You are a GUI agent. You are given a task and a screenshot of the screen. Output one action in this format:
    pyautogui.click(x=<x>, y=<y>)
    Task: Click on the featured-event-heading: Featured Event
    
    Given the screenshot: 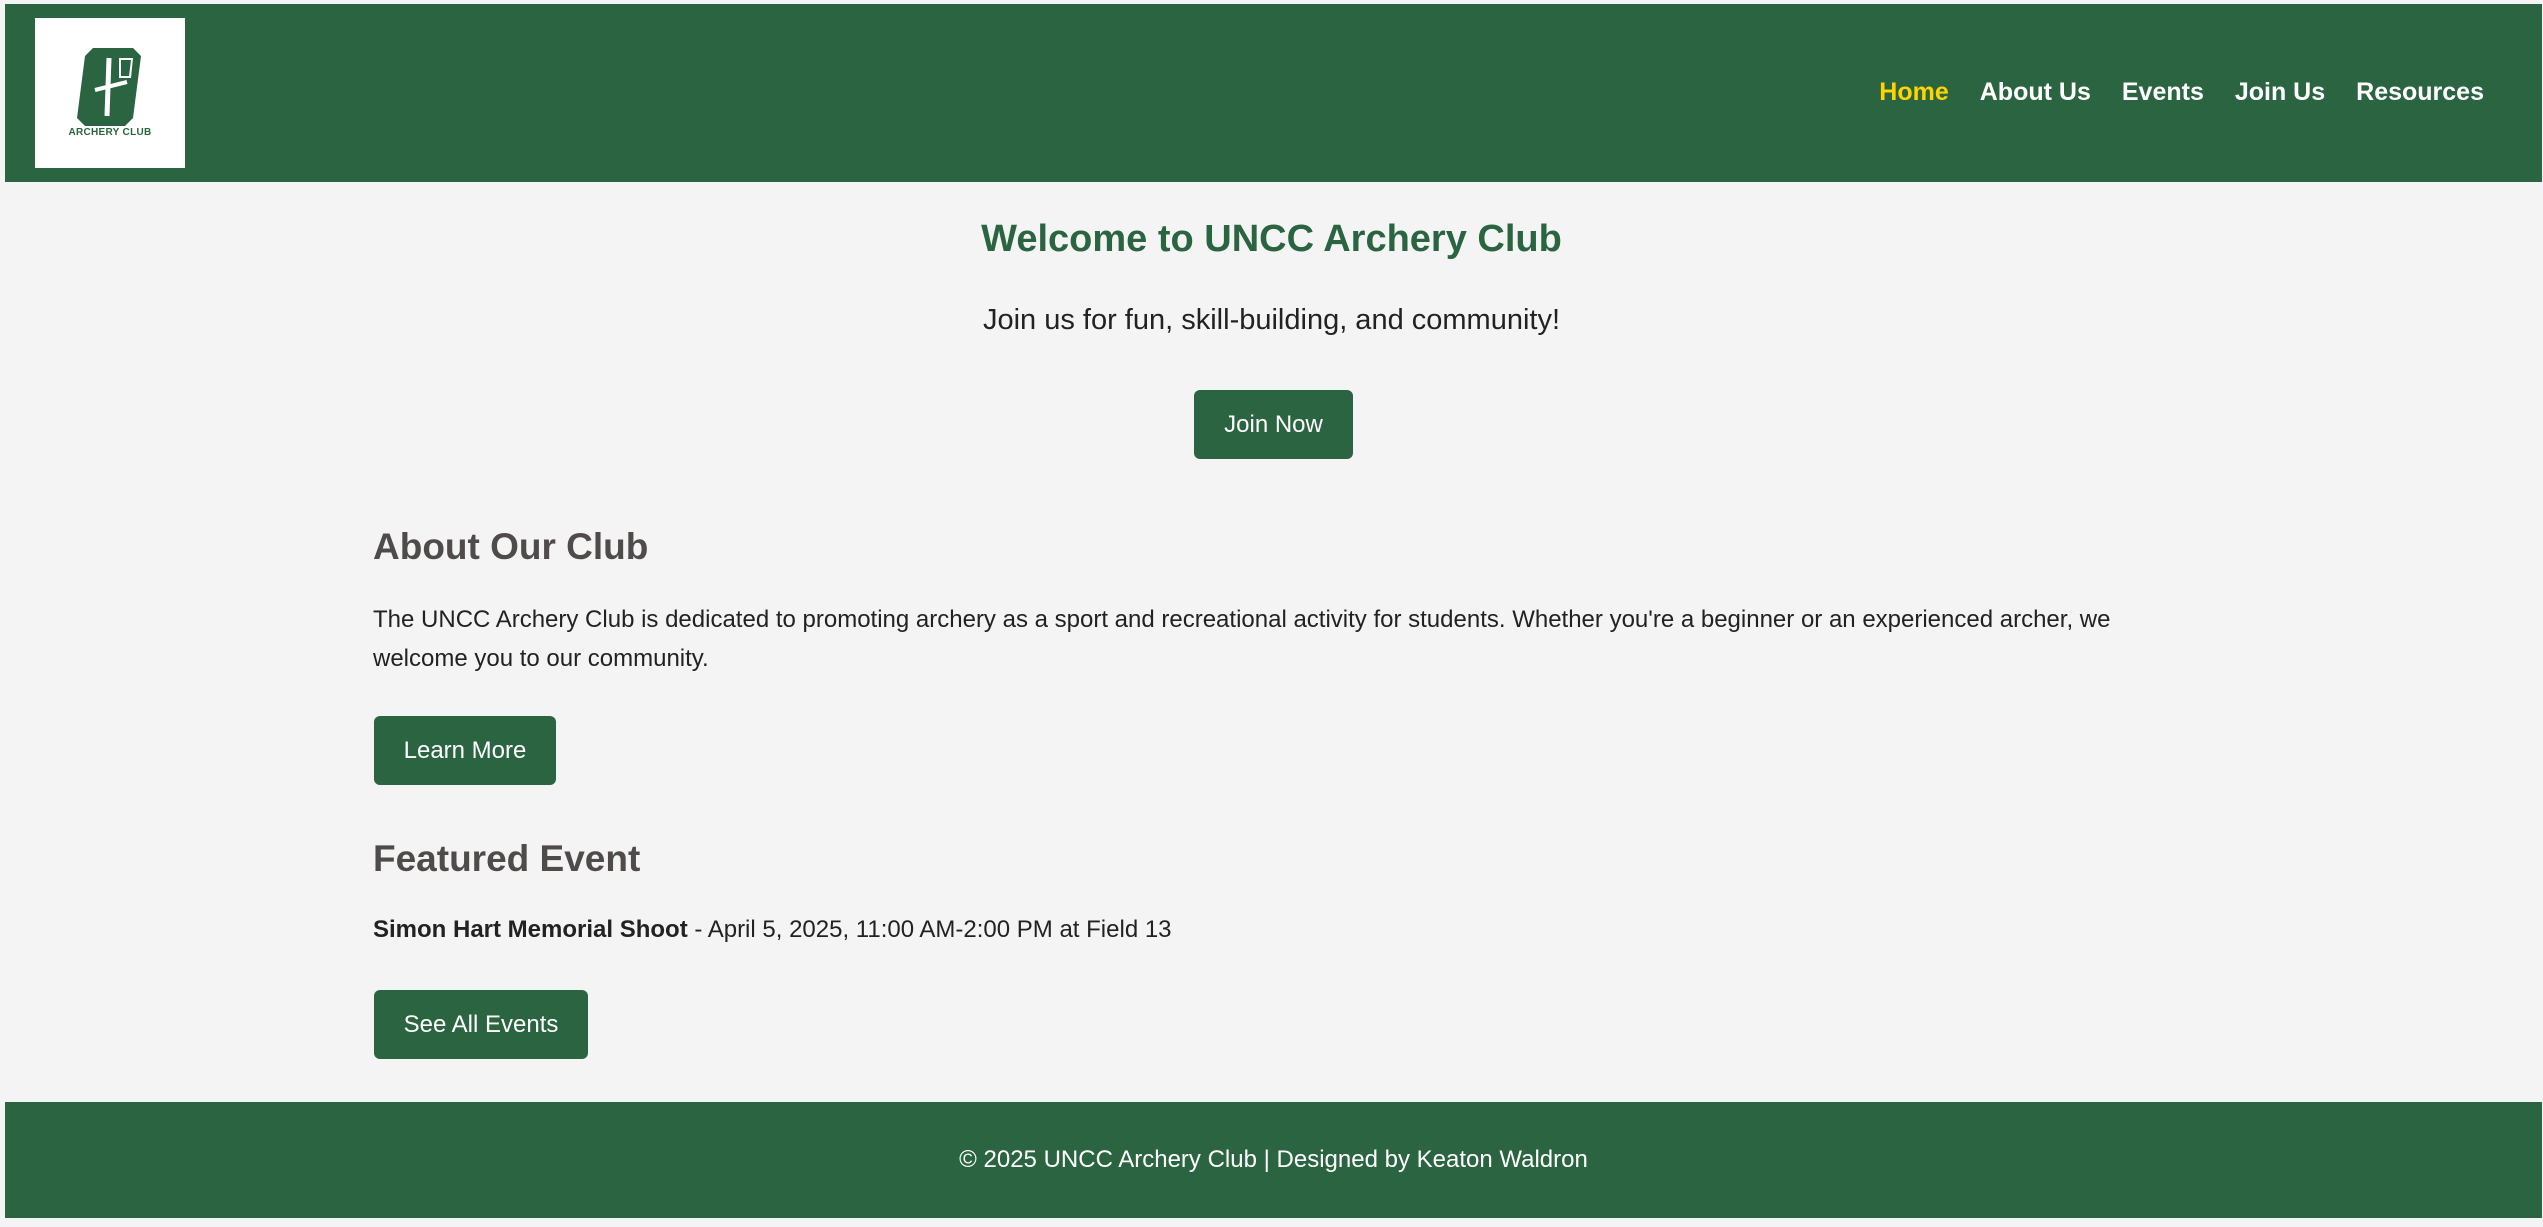 What is the action you would take?
    pyautogui.click(x=507, y=858)
    